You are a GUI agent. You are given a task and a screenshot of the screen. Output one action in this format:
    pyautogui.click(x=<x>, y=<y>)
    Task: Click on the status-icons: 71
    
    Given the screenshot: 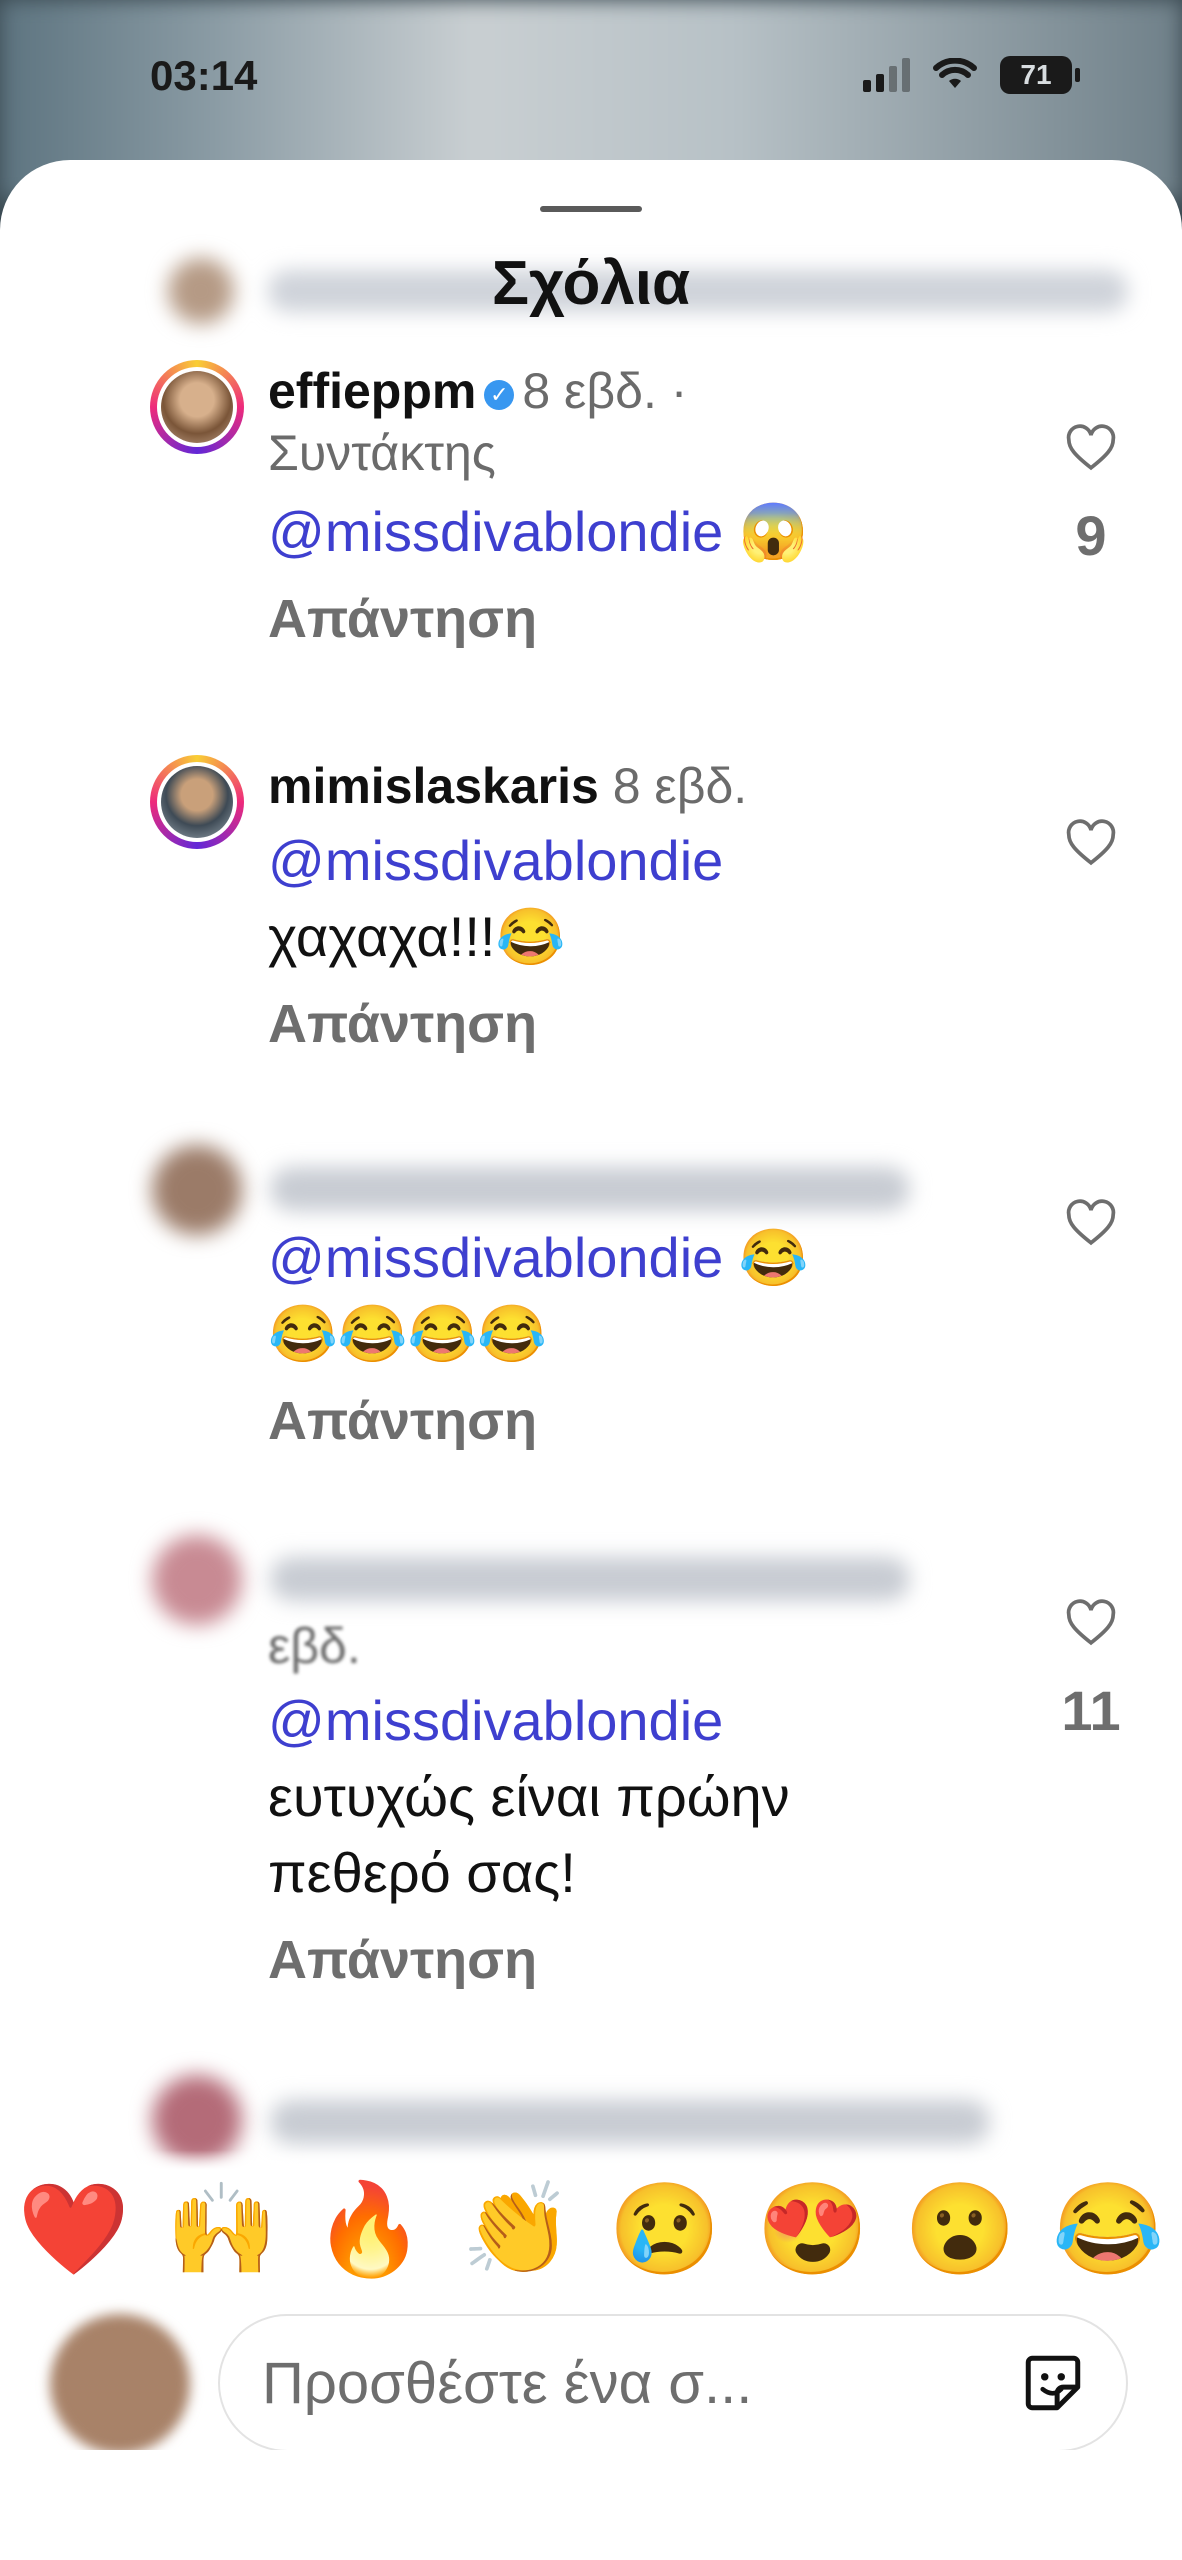 What is the action you would take?
    pyautogui.click(x=971, y=75)
    